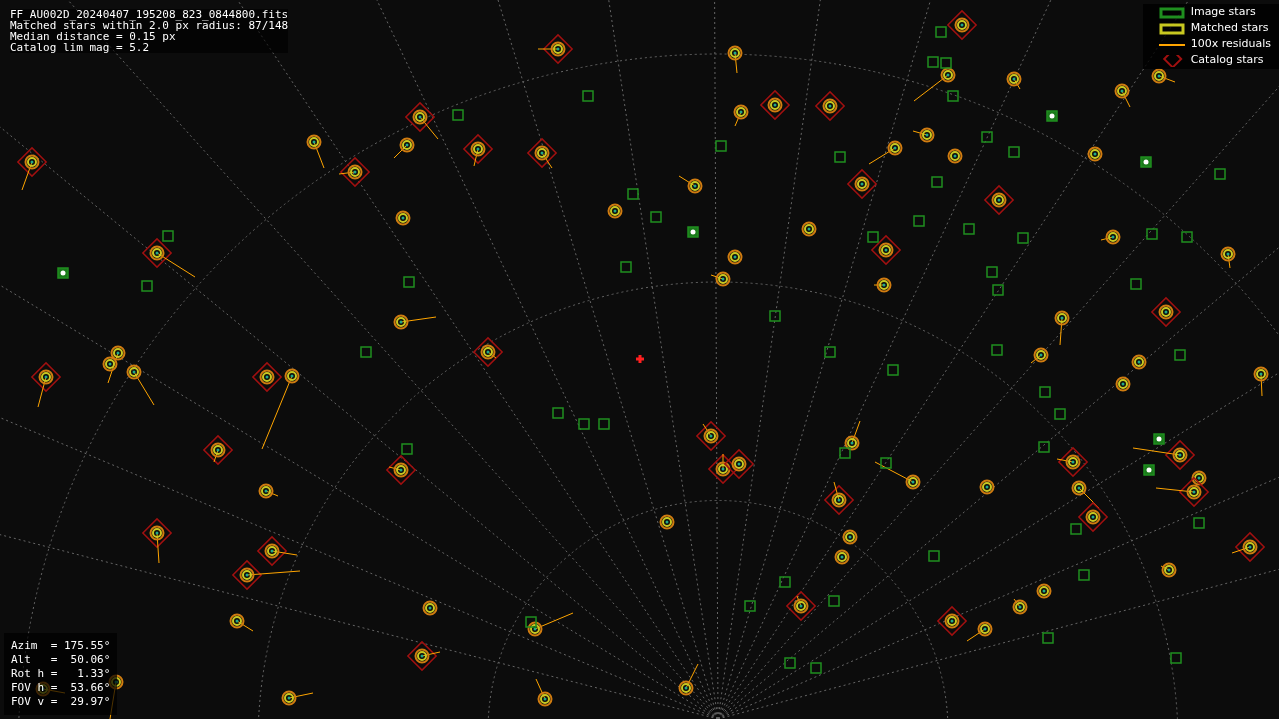  I want to click on pointing-text: FOV h = 53.66°, so click(61, 688).